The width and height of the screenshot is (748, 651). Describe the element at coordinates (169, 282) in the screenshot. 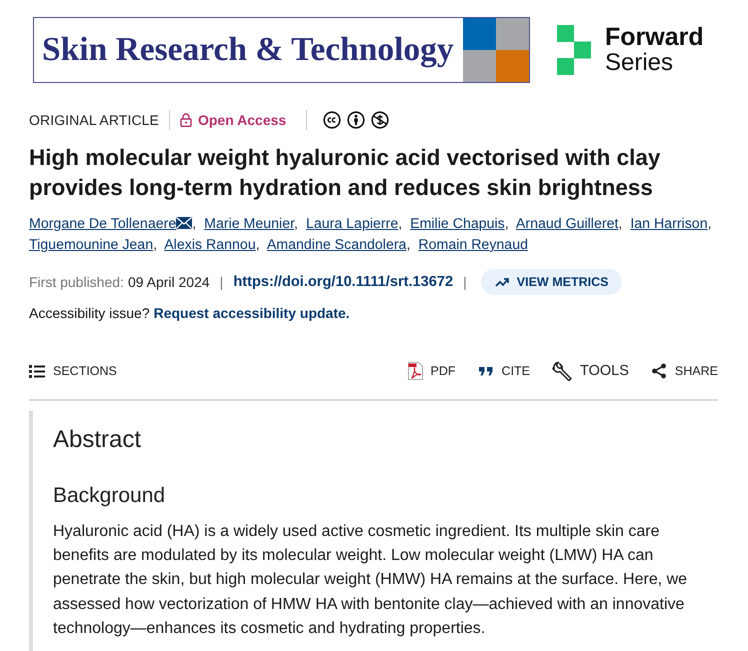

I see `published-date: 09 April 2024` at that location.